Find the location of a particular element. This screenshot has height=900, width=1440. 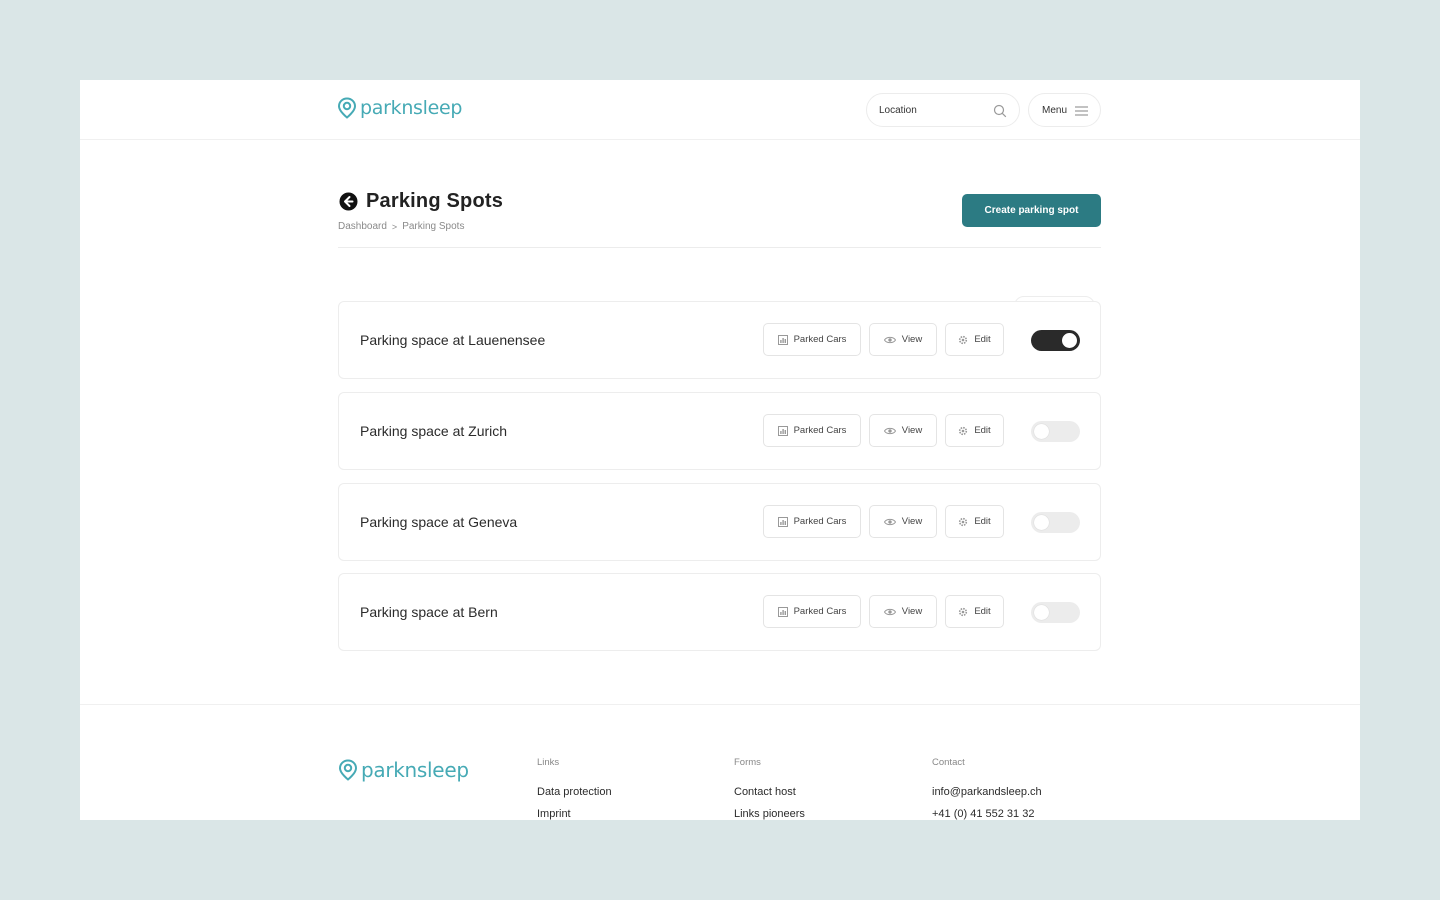

divider is located at coordinates (719, 247).